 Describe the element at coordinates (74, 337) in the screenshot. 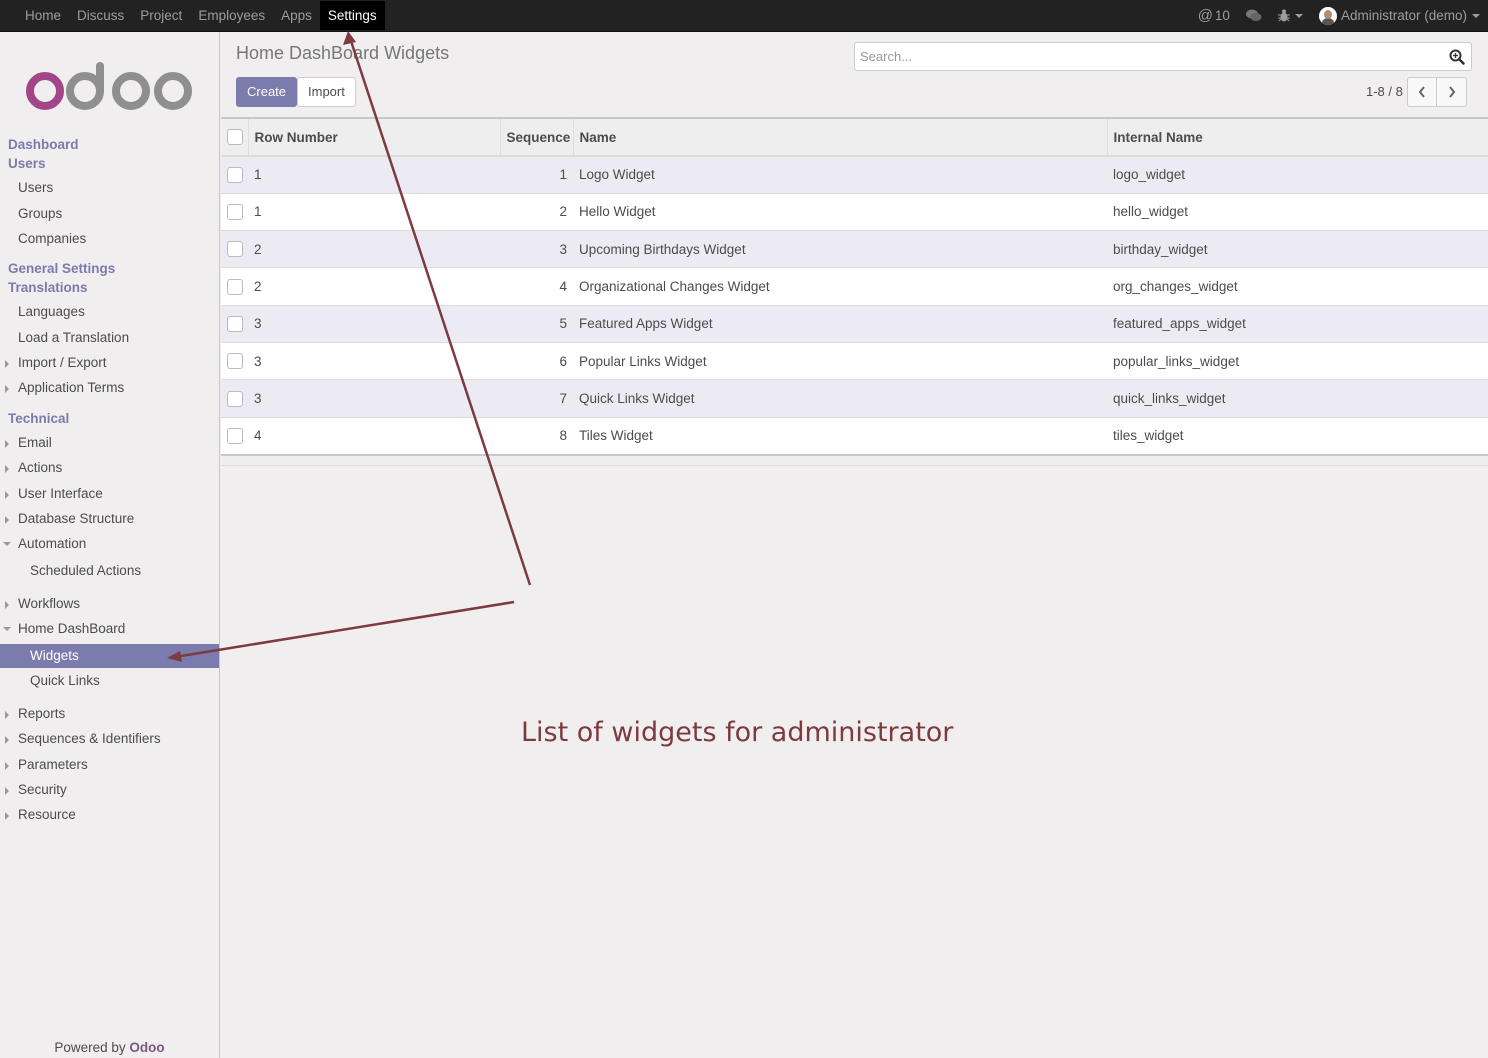

I see `sidebar-item-label: Load a Translation` at that location.